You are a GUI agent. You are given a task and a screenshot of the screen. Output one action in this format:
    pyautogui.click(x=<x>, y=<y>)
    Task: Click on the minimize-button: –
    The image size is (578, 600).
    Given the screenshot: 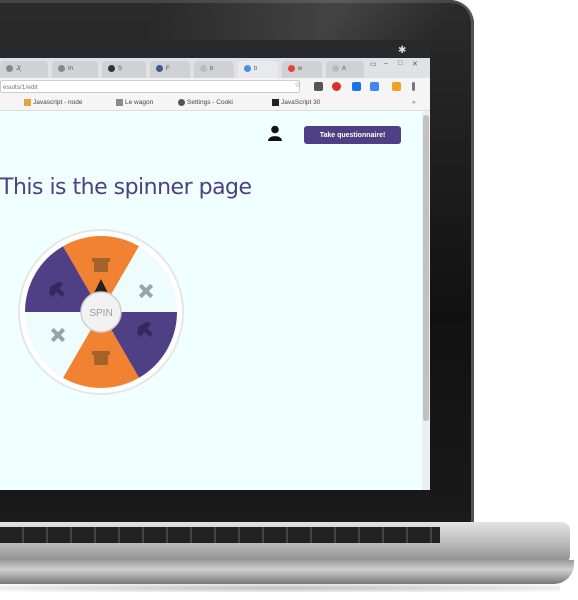 What is the action you would take?
    pyautogui.click(x=386, y=63)
    